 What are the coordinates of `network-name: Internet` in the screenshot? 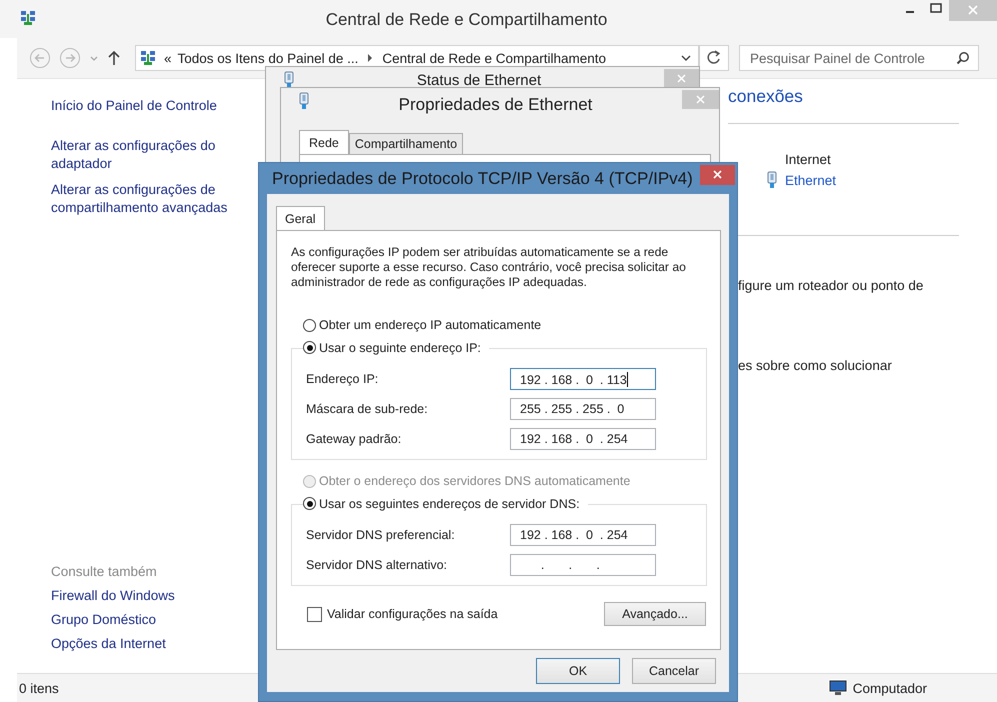 It's located at (808, 159).